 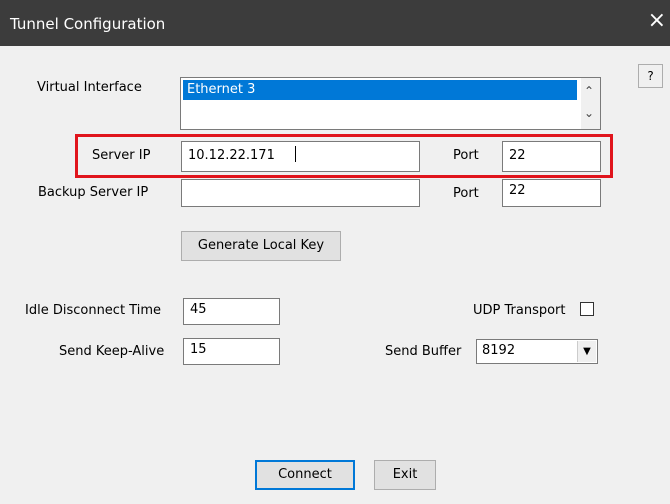 What do you see at coordinates (93, 310) in the screenshot?
I see `idle-disconnect-label: Idle Disconnect Time` at bounding box center [93, 310].